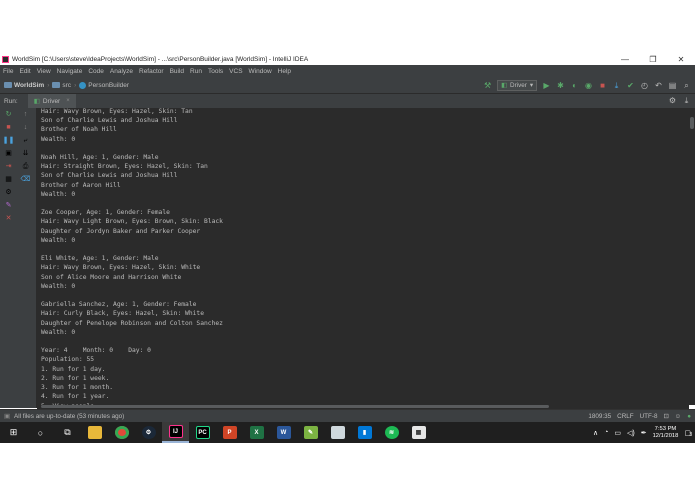 The width and height of the screenshot is (695, 494). I want to click on menu-view: View, so click(44, 71).